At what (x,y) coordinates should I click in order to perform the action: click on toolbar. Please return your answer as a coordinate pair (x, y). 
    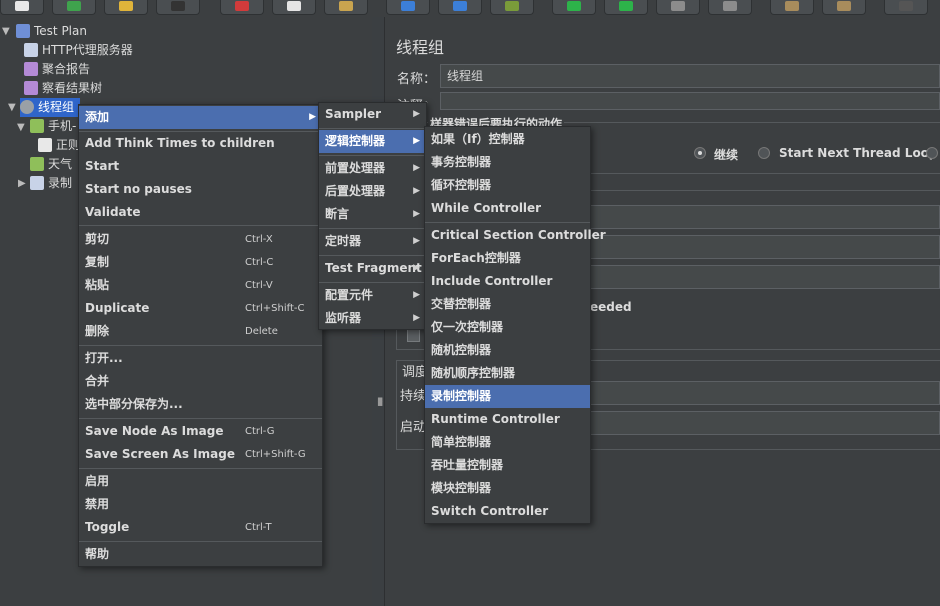
    Looking at the image, I should click on (470, 8).